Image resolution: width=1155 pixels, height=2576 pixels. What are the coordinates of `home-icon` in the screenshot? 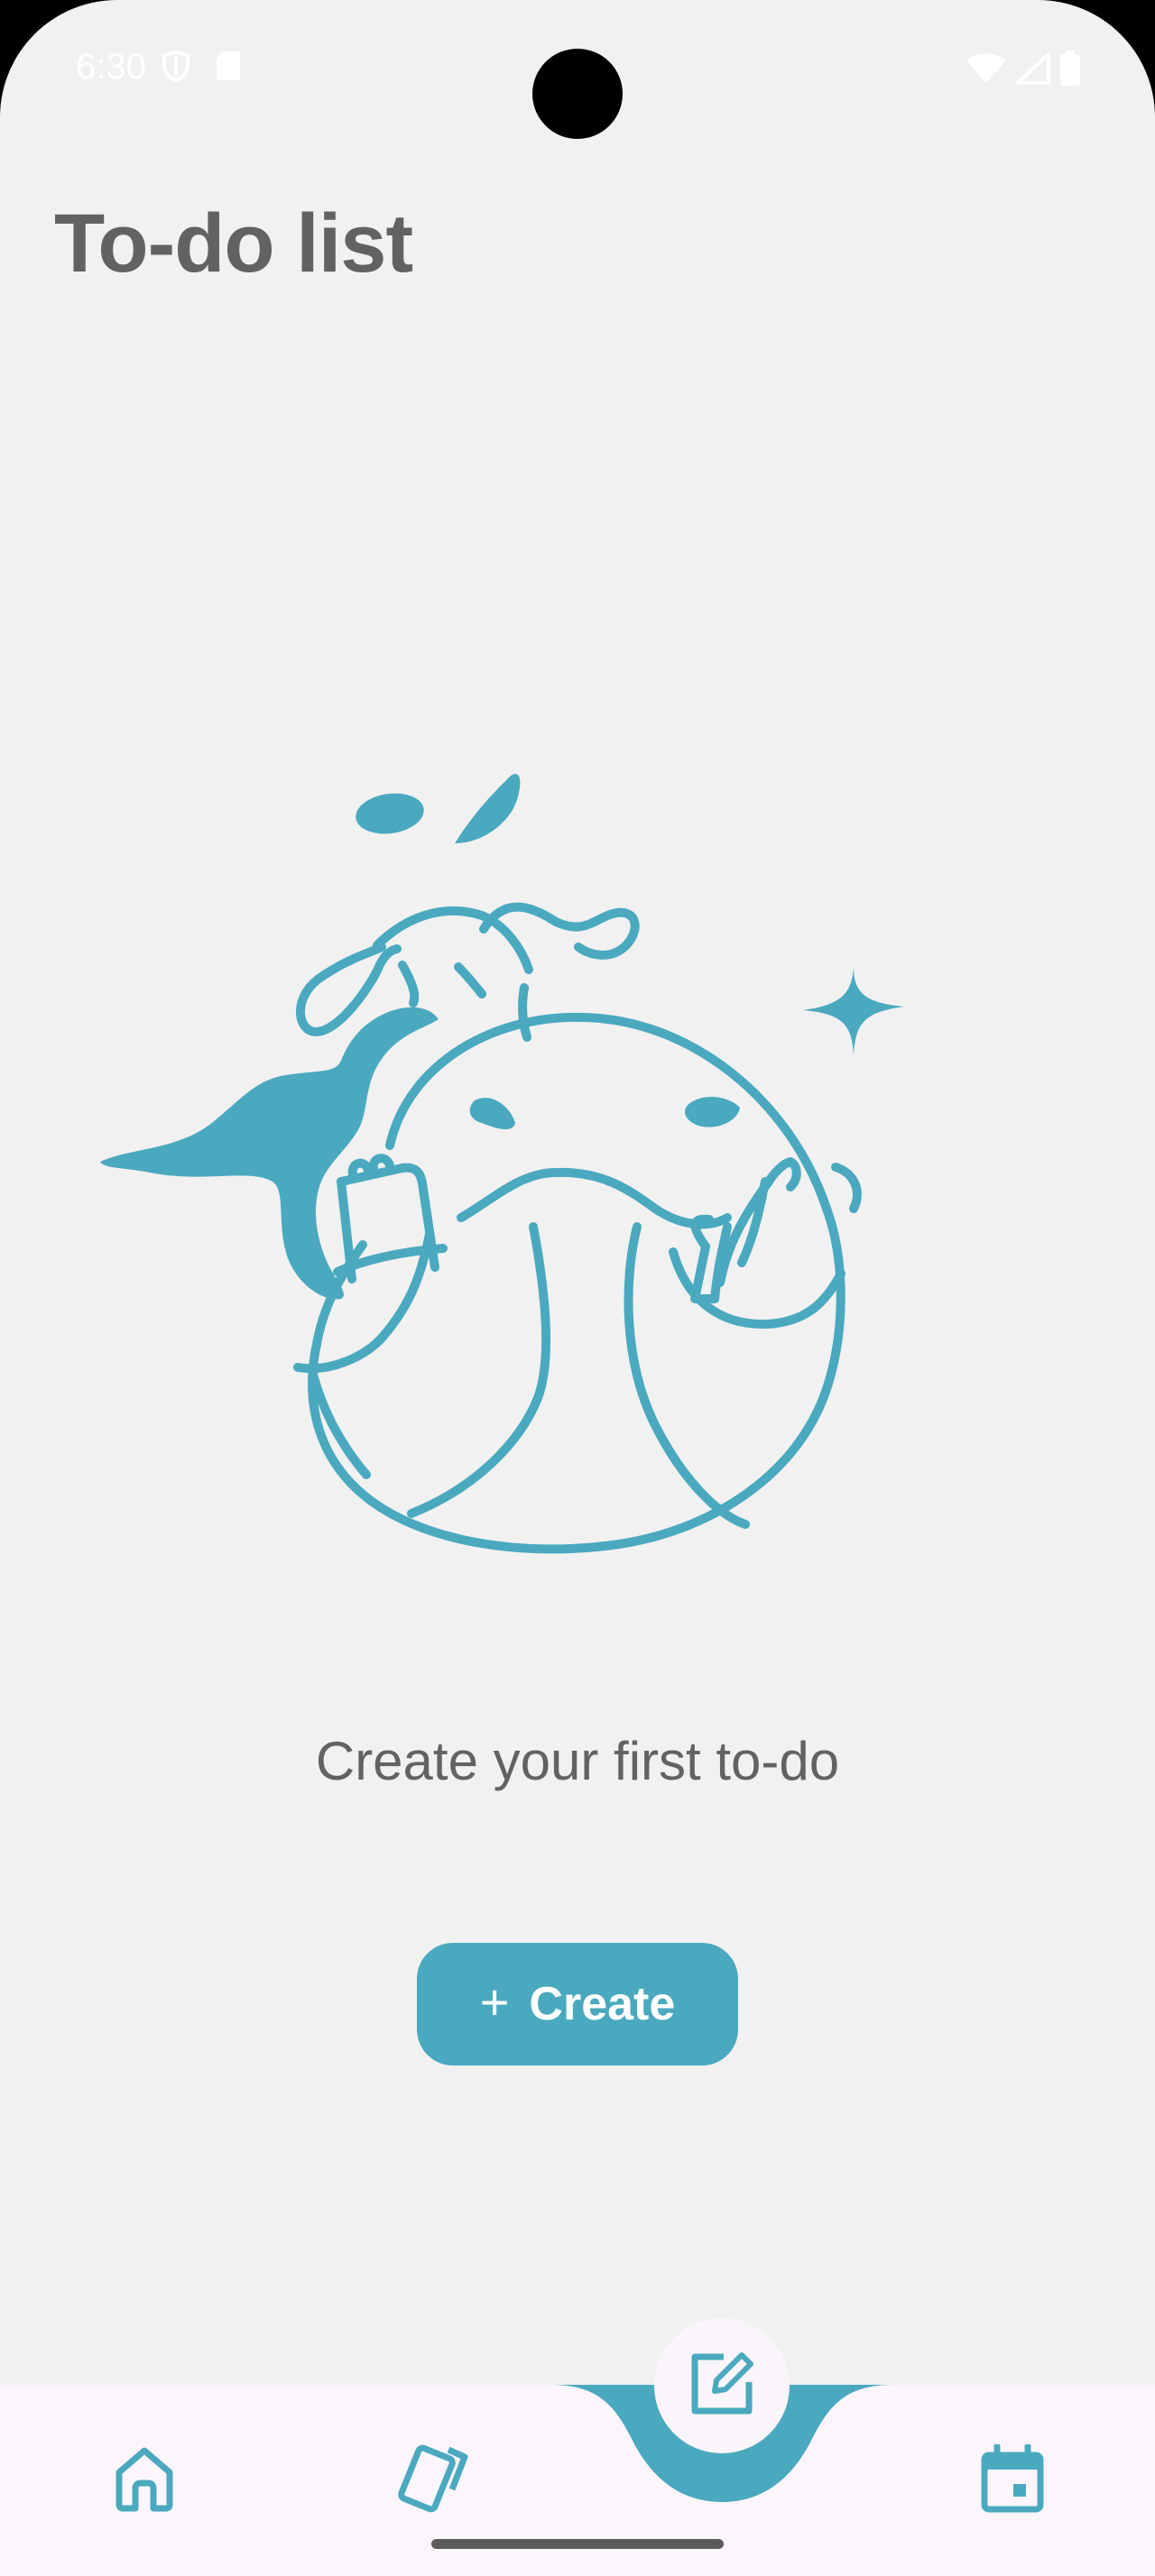 It's located at (144, 2480).